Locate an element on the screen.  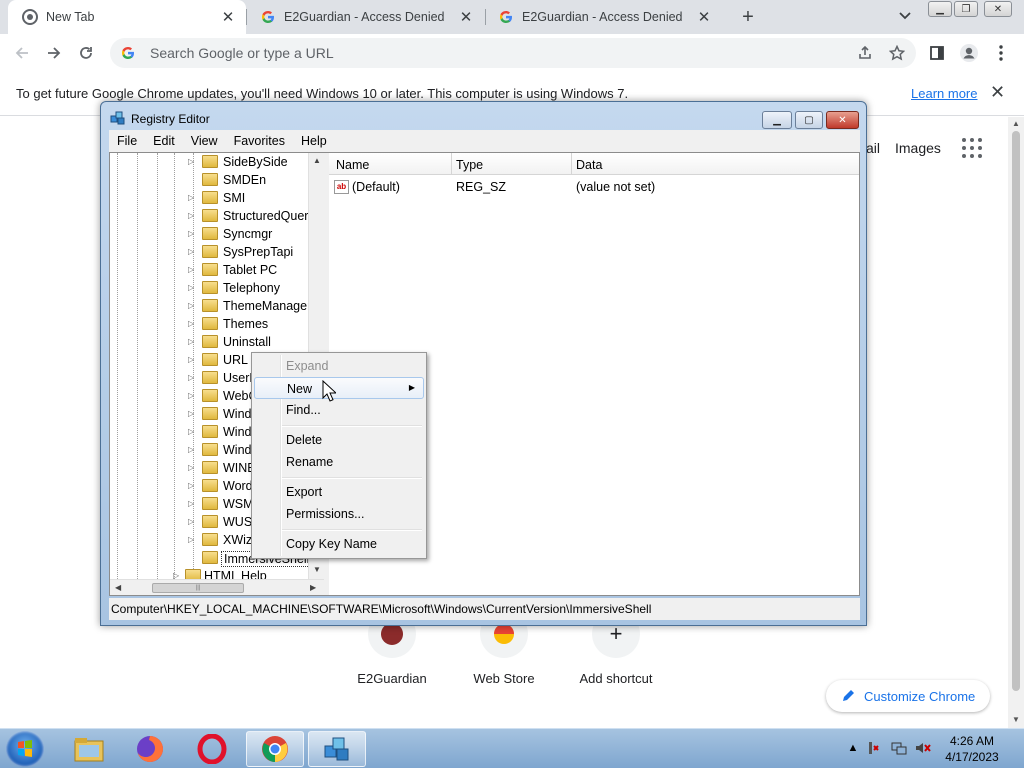
close-infobar-icon: ✕ is located at coordinates (997, 92).